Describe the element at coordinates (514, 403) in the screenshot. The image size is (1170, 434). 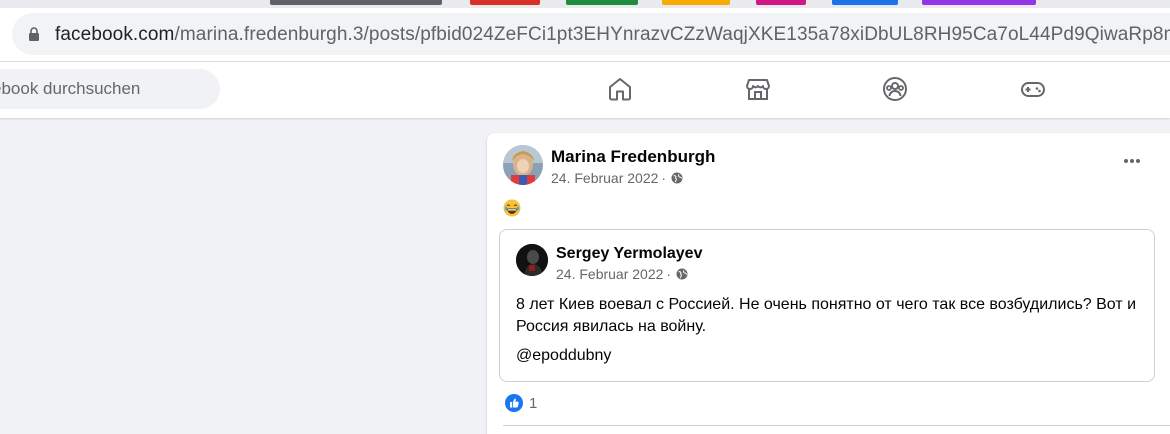
I see `like-icon` at that location.